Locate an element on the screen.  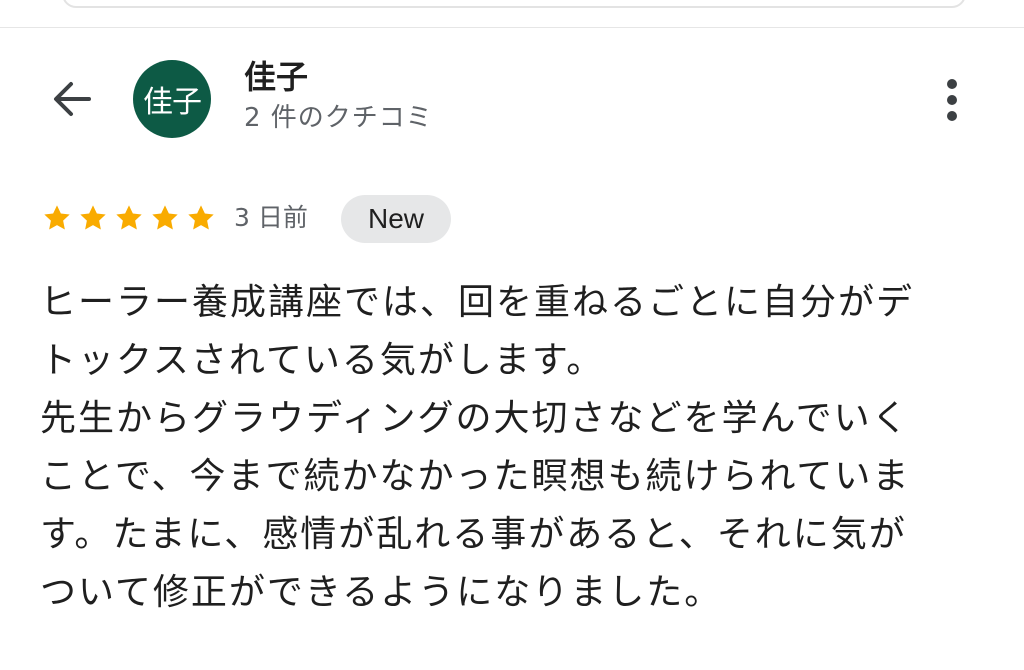
avatar: 佳子 is located at coordinates (172, 99).